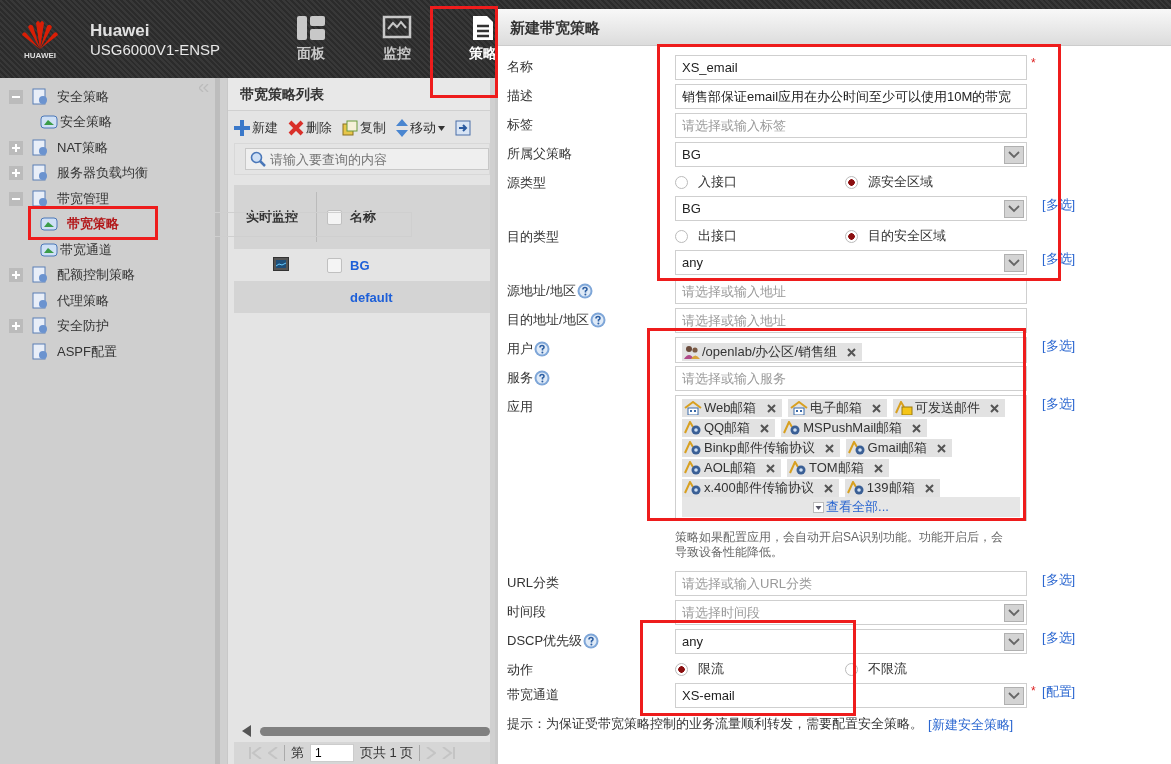 The image size is (1171, 764). Describe the element at coordinates (258, 159) in the screenshot. I see `search-icon` at that location.